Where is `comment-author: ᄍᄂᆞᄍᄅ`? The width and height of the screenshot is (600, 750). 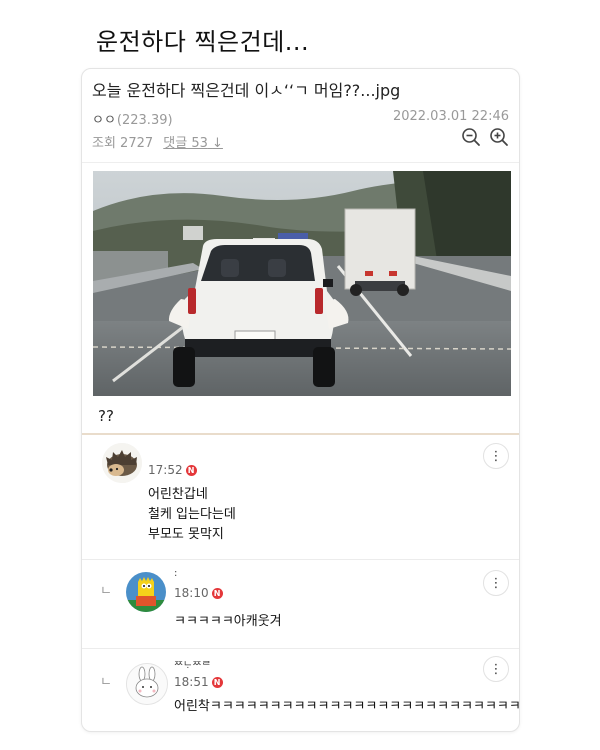
comment-author: ᄍᄂᆞᄍᄅ is located at coordinates (192, 664).